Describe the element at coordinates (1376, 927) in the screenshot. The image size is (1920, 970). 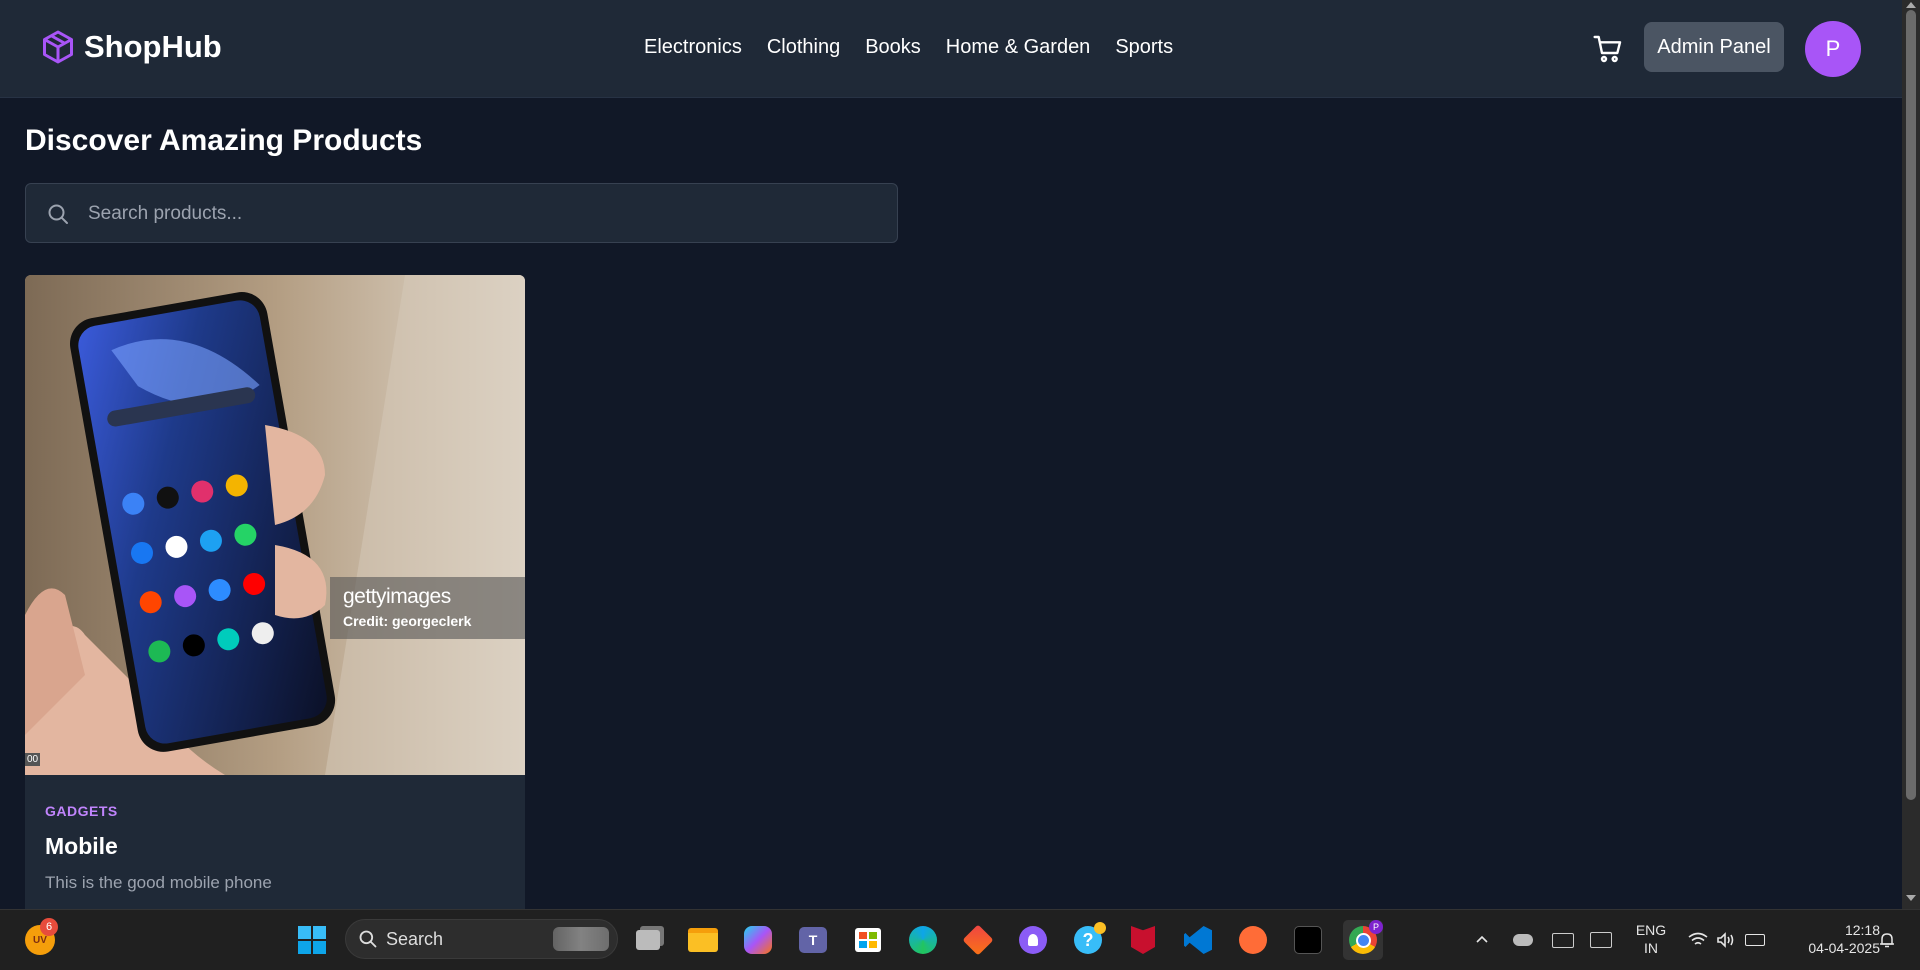
I see `chrome-profile-badge: P` at that location.